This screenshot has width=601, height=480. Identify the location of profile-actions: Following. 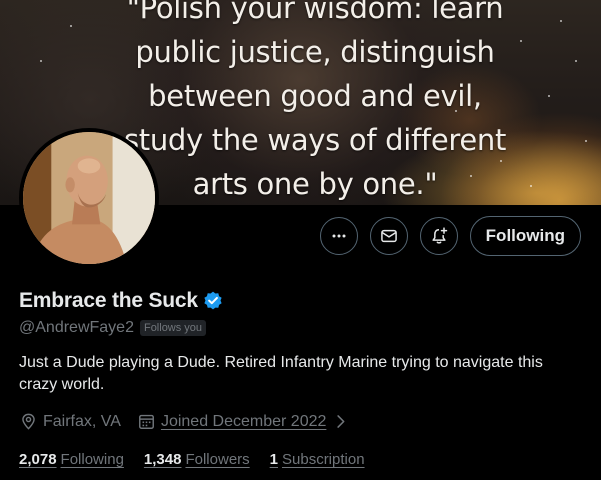
(450, 236).